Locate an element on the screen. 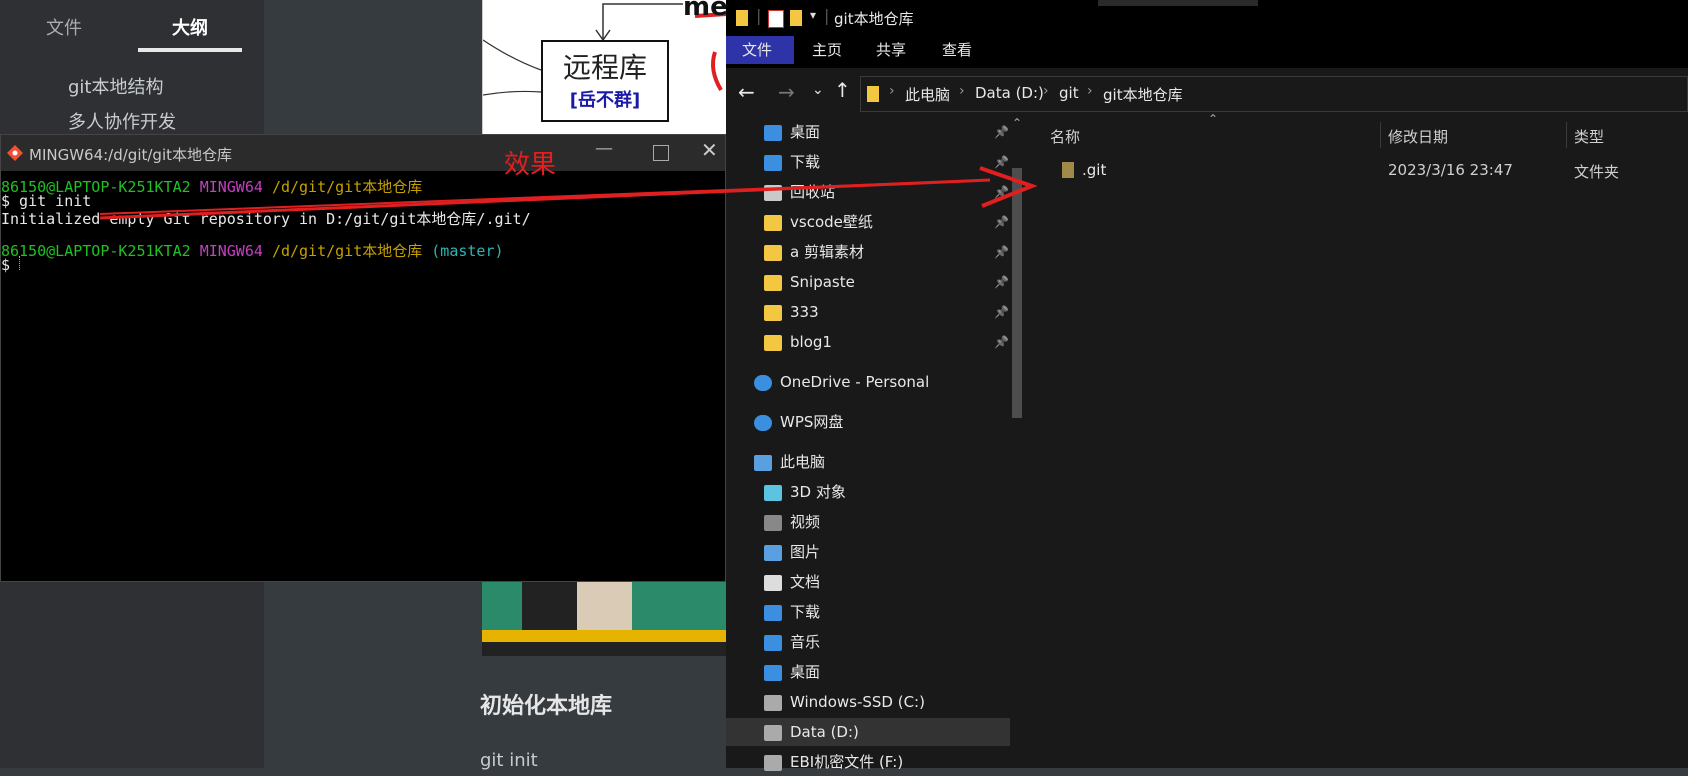  picture-icon is located at coordinates (773, 552).